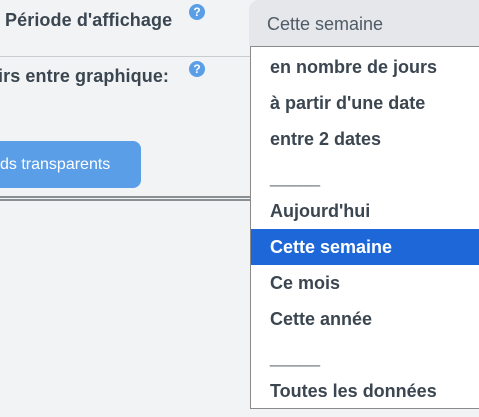 Image resolution: width=479 pixels, height=417 pixels. What do you see at coordinates (365, 211) in the screenshot?
I see `option-today: Aujourd'hui` at bounding box center [365, 211].